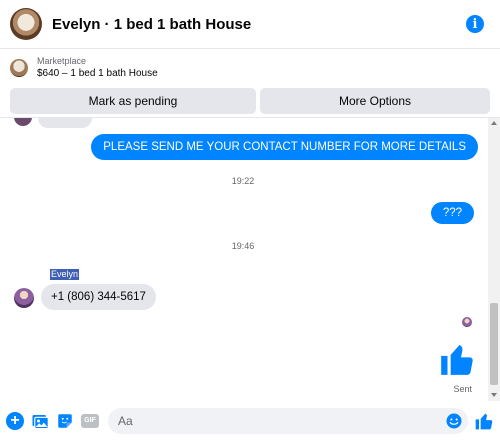 This screenshot has height=440, width=500. Describe the element at coordinates (19, 68) in the screenshot. I see `listing-thumbnail` at that location.